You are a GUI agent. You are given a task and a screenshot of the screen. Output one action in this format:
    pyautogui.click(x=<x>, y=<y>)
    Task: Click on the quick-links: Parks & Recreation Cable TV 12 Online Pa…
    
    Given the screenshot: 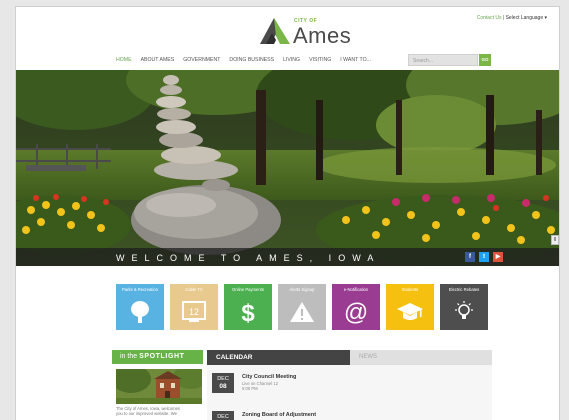 What is the action you would take?
    pyautogui.click(x=302, y=307)
    